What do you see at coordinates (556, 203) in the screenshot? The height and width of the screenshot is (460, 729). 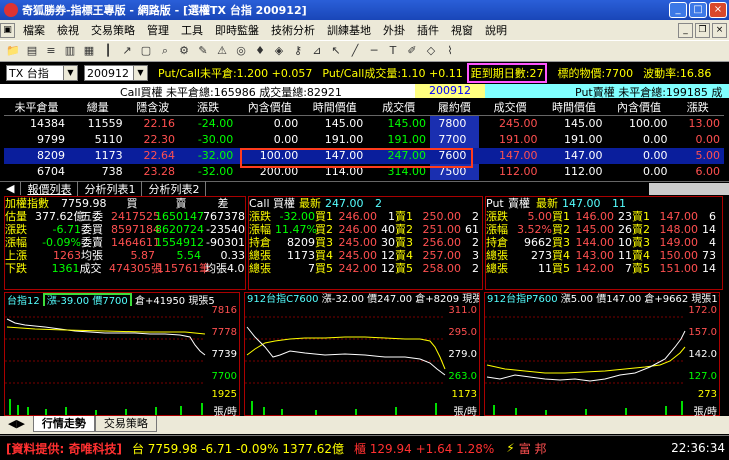 I see `panel-header: Put 賣權 最新 147.00 11` at bounding box center [556, 203].